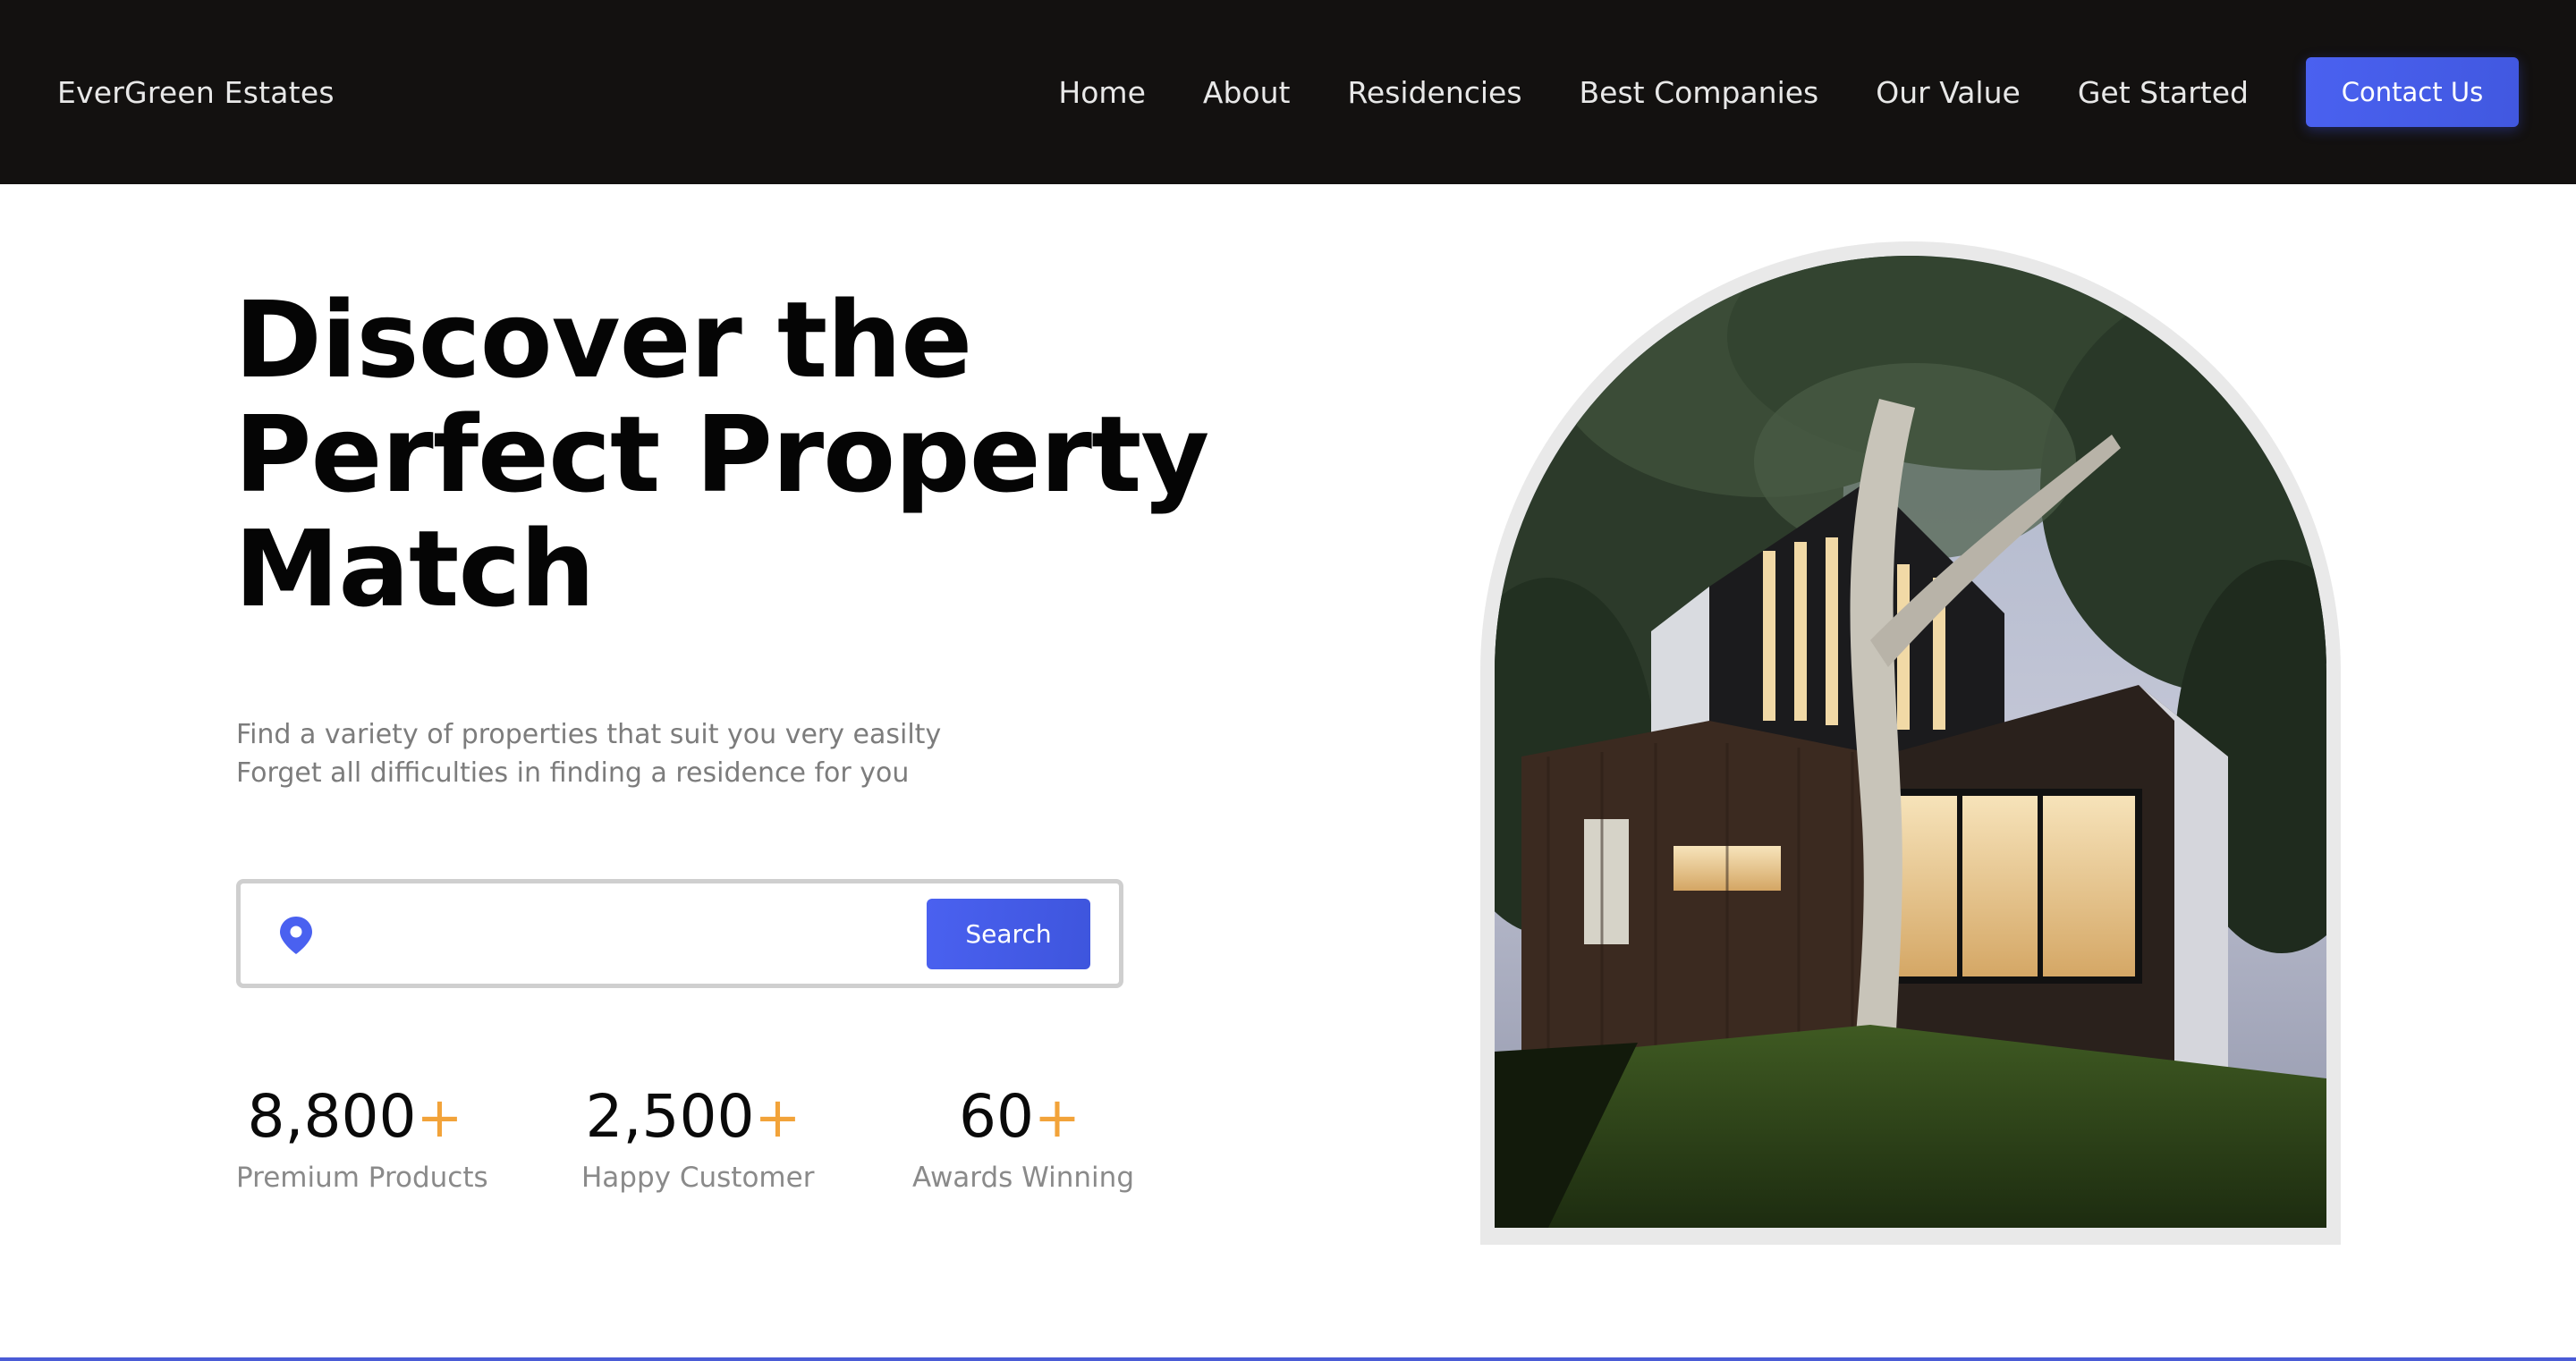  I want to click on search-button: Search, so click(1008, 934).